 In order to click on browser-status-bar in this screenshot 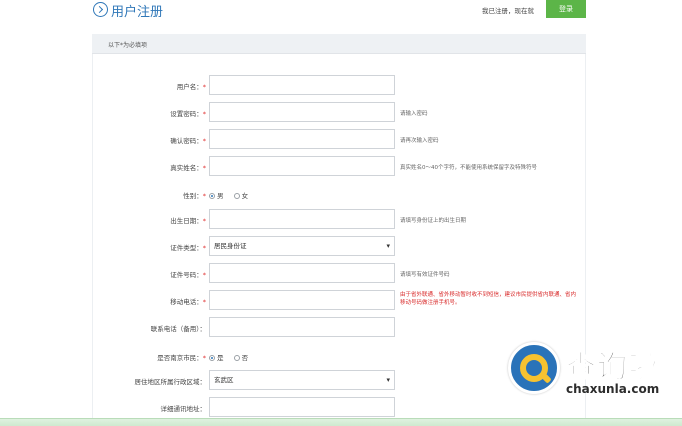, I will do `click(341, 422)`.